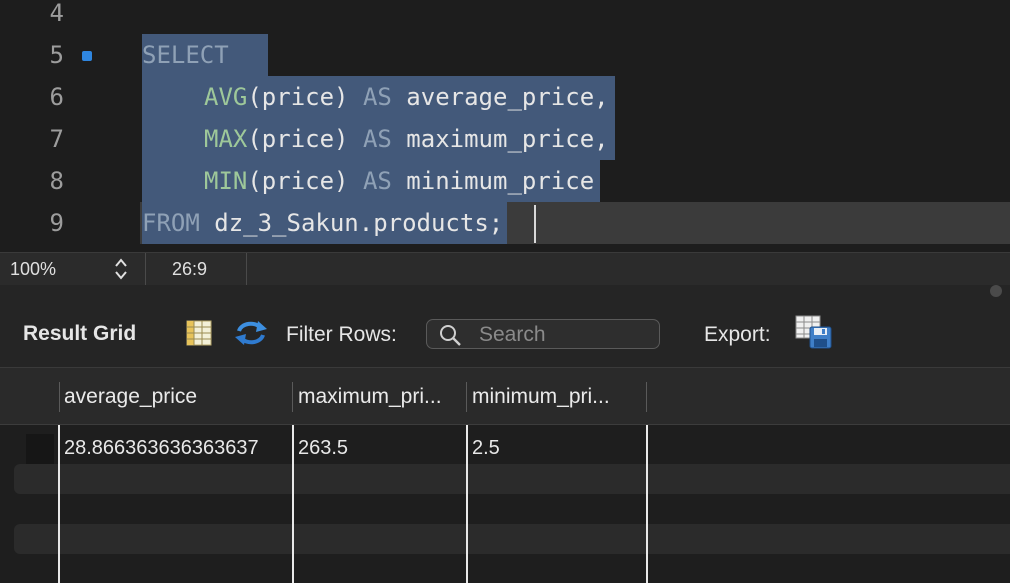  What do you see at coordinates (500, 139) in the screenshot?
I see `code-fragment: maximum_price,` at bounding box center [500, 139].